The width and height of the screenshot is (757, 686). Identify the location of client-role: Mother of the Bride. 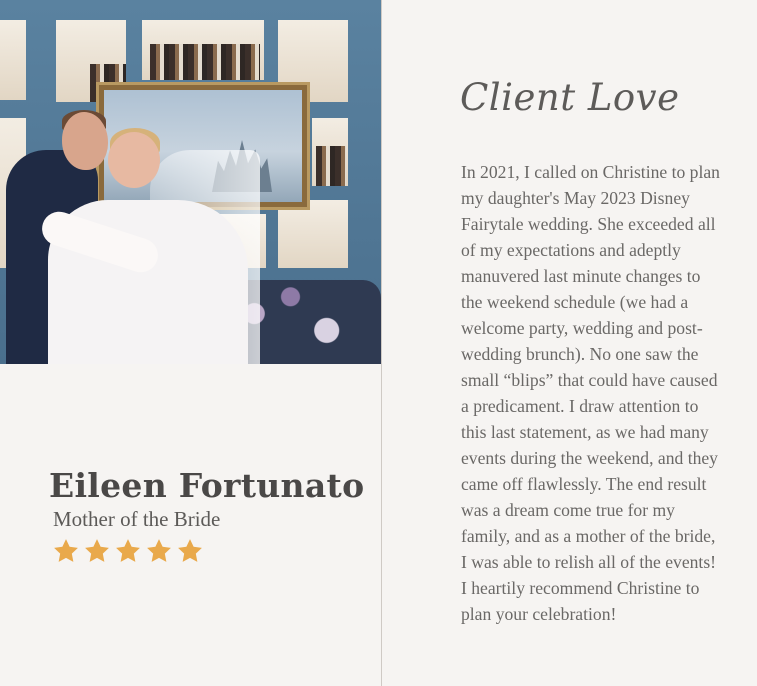
(137, 519).